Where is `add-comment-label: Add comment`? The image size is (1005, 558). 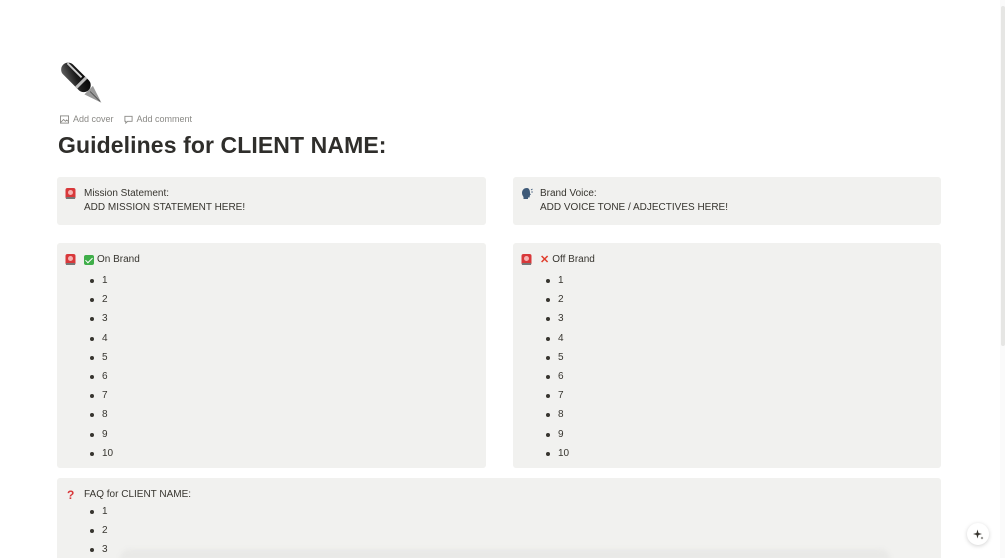
add-comment-label: Add comment is located at coordinates (164, 119).